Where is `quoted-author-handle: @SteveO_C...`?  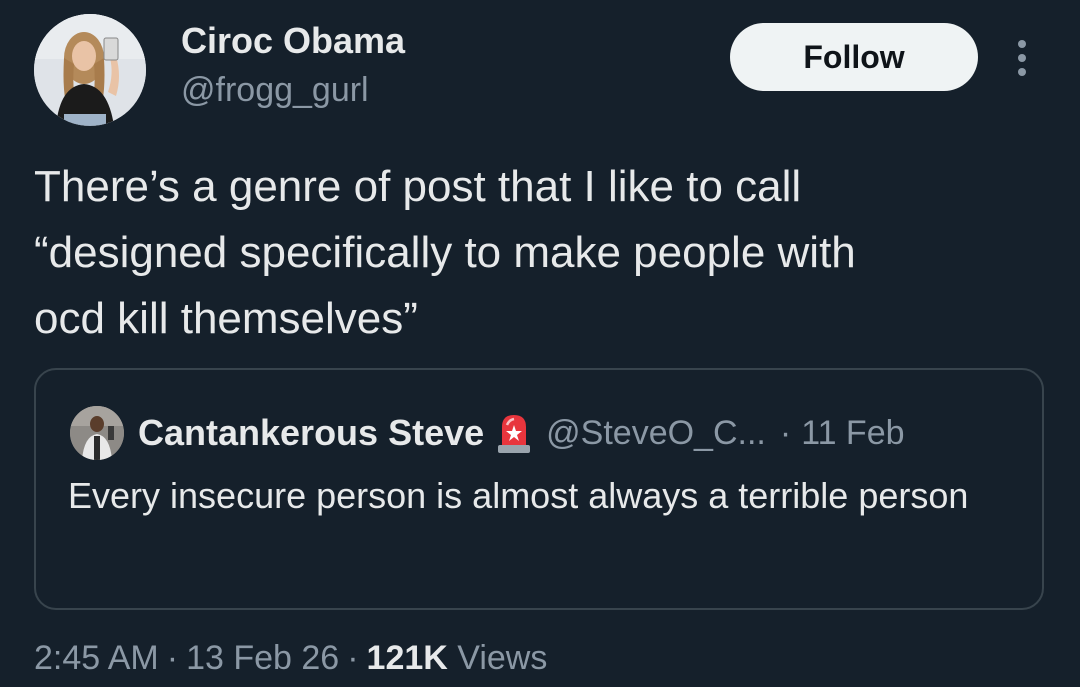 quoted-author-handle: @SteveO_C... is located at coordinates (656, 433).